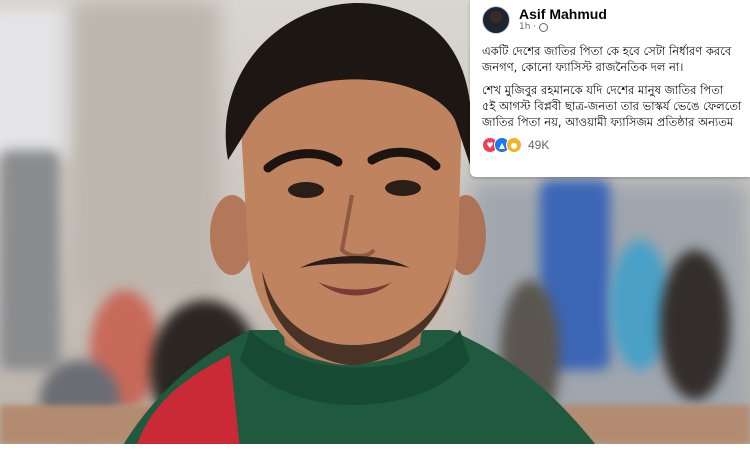 The image size is (750, 450). Describe the element at coordinates (544, 28) in the screenshot. I see `globe-icon` at that location.